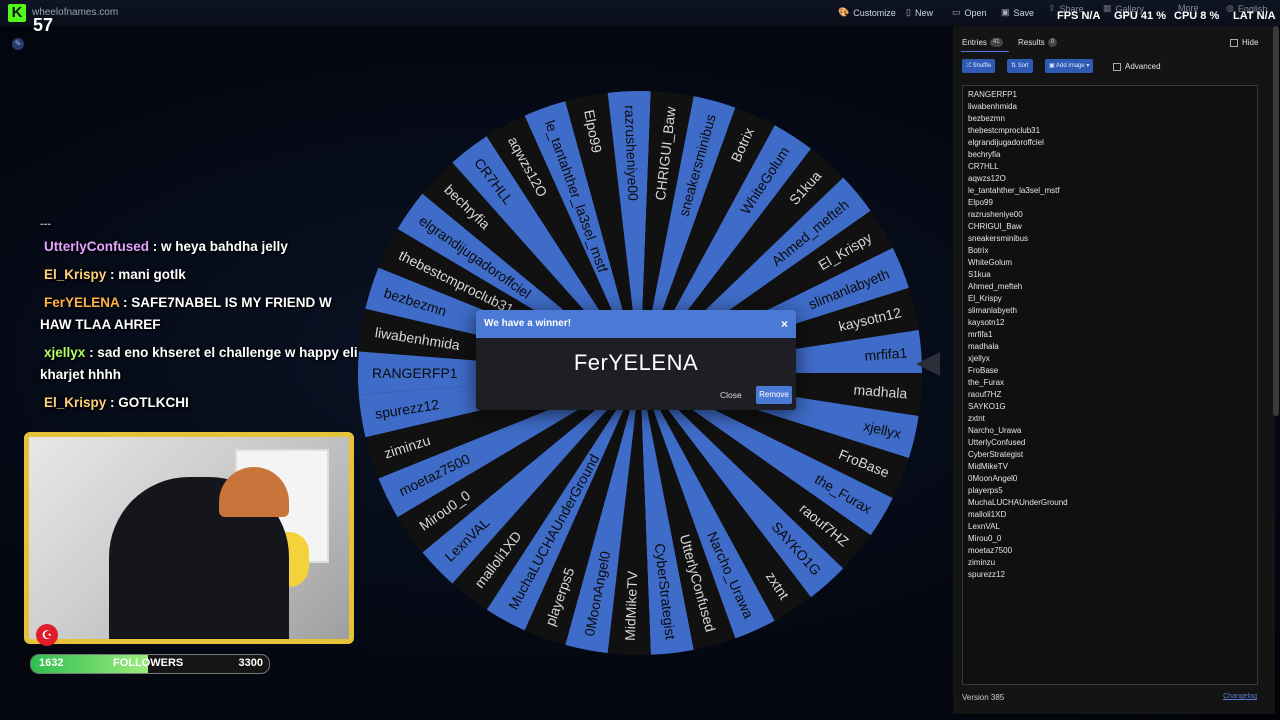 This screenshot has width=1280, height=720. What do you see at coordinates (986, 382) in the screenshot?
I see `entry-item: the_Furax` at bounding box center [986, 382].